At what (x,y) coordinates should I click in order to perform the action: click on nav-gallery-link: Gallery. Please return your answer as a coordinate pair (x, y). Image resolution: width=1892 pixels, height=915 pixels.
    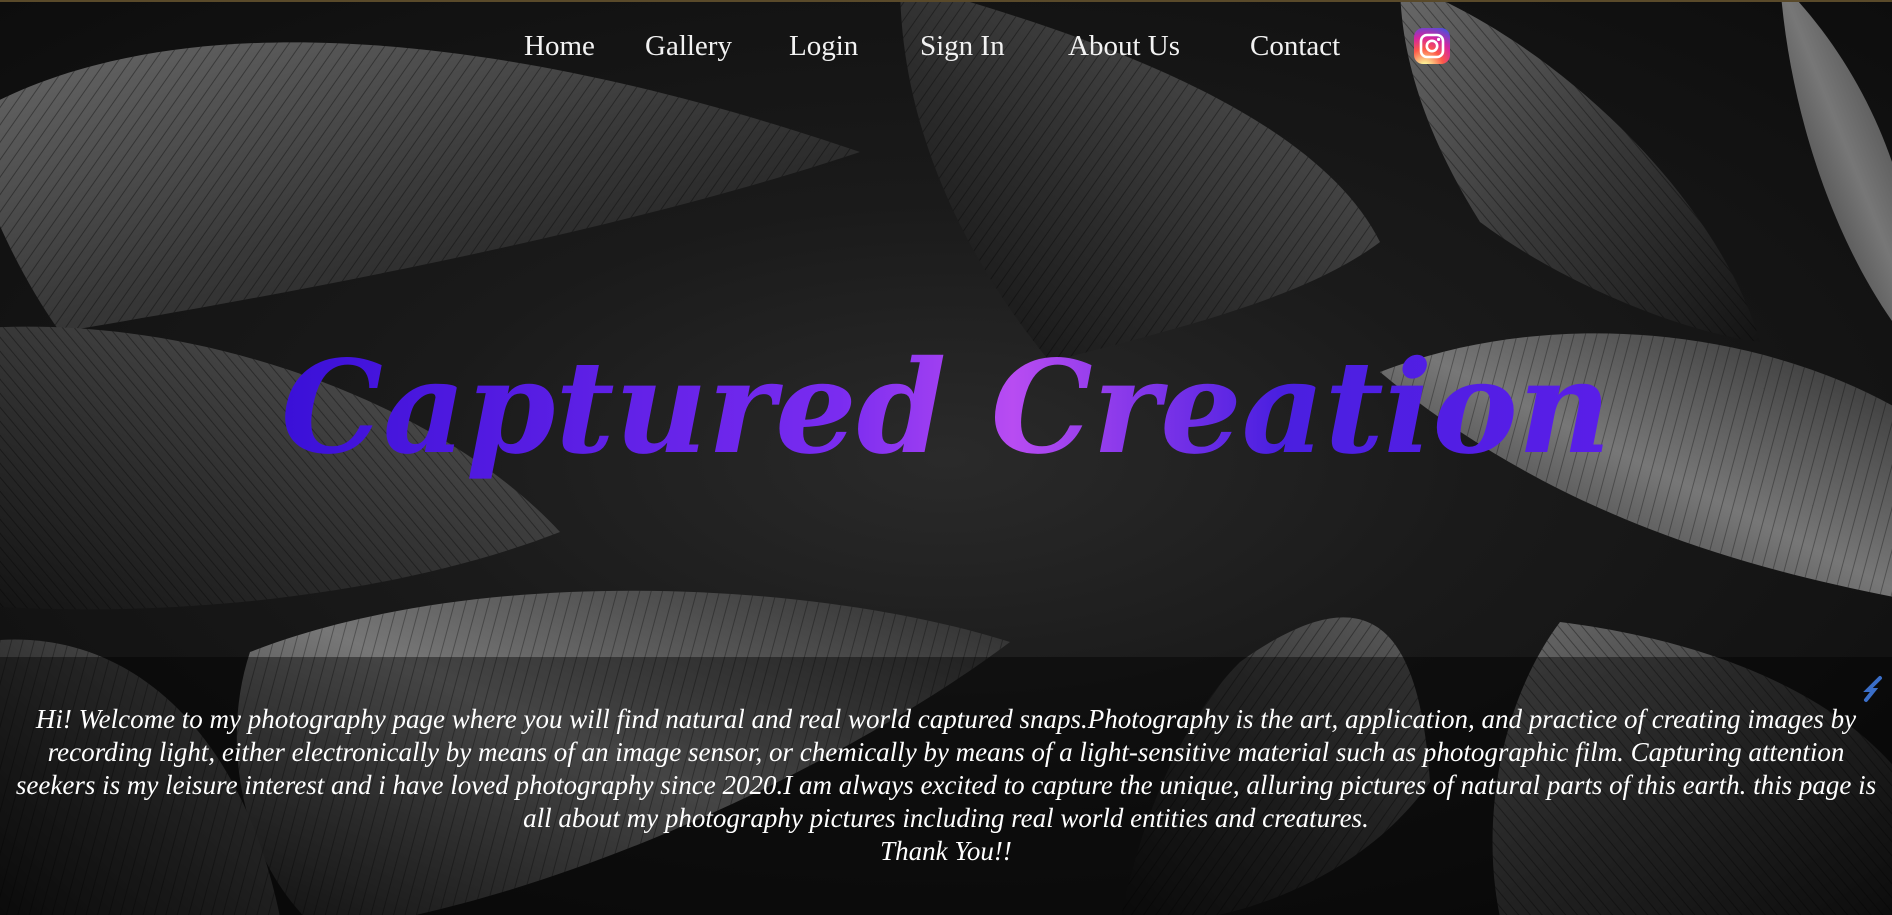
    Looking at the image, I should click on (688, 46).